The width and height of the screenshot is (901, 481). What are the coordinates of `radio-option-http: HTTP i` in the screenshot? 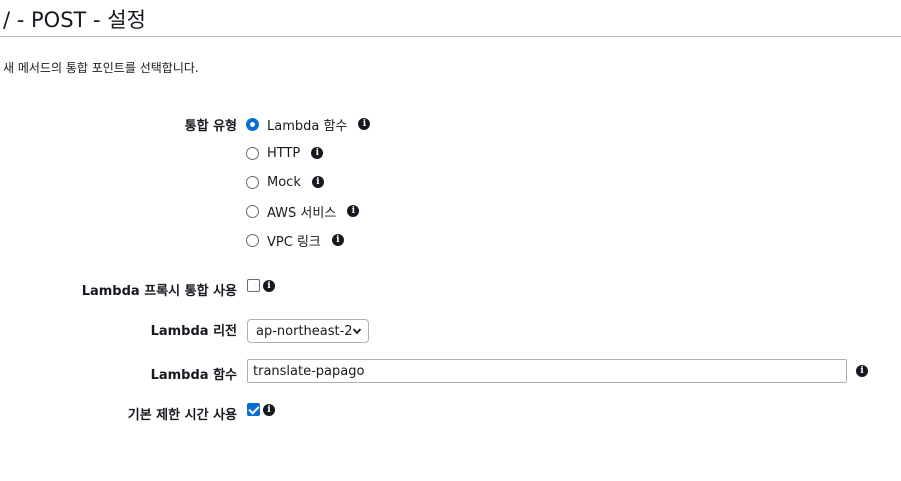 It's located at (285, 153).